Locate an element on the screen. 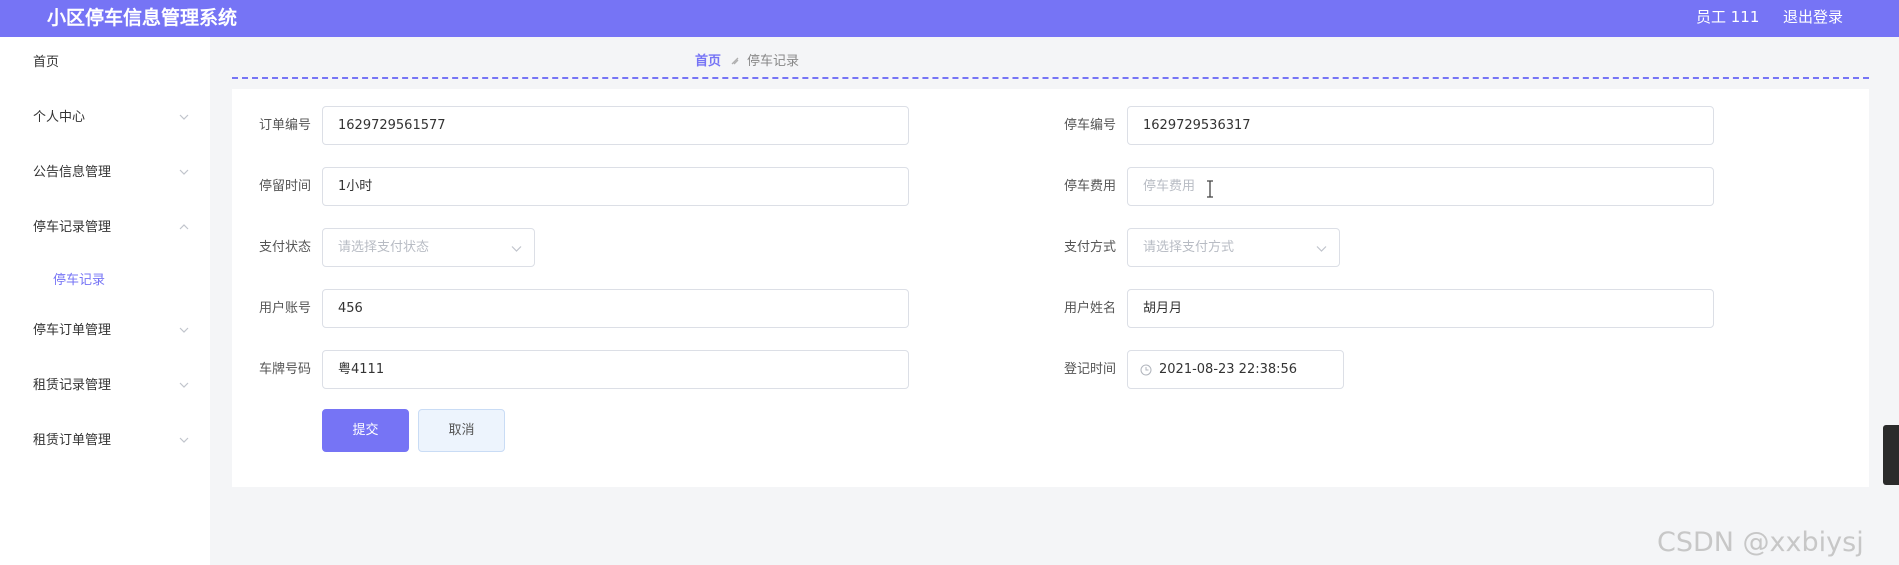  pay-status-select: 请选择支付状态 is located at coordinates (428, 247).